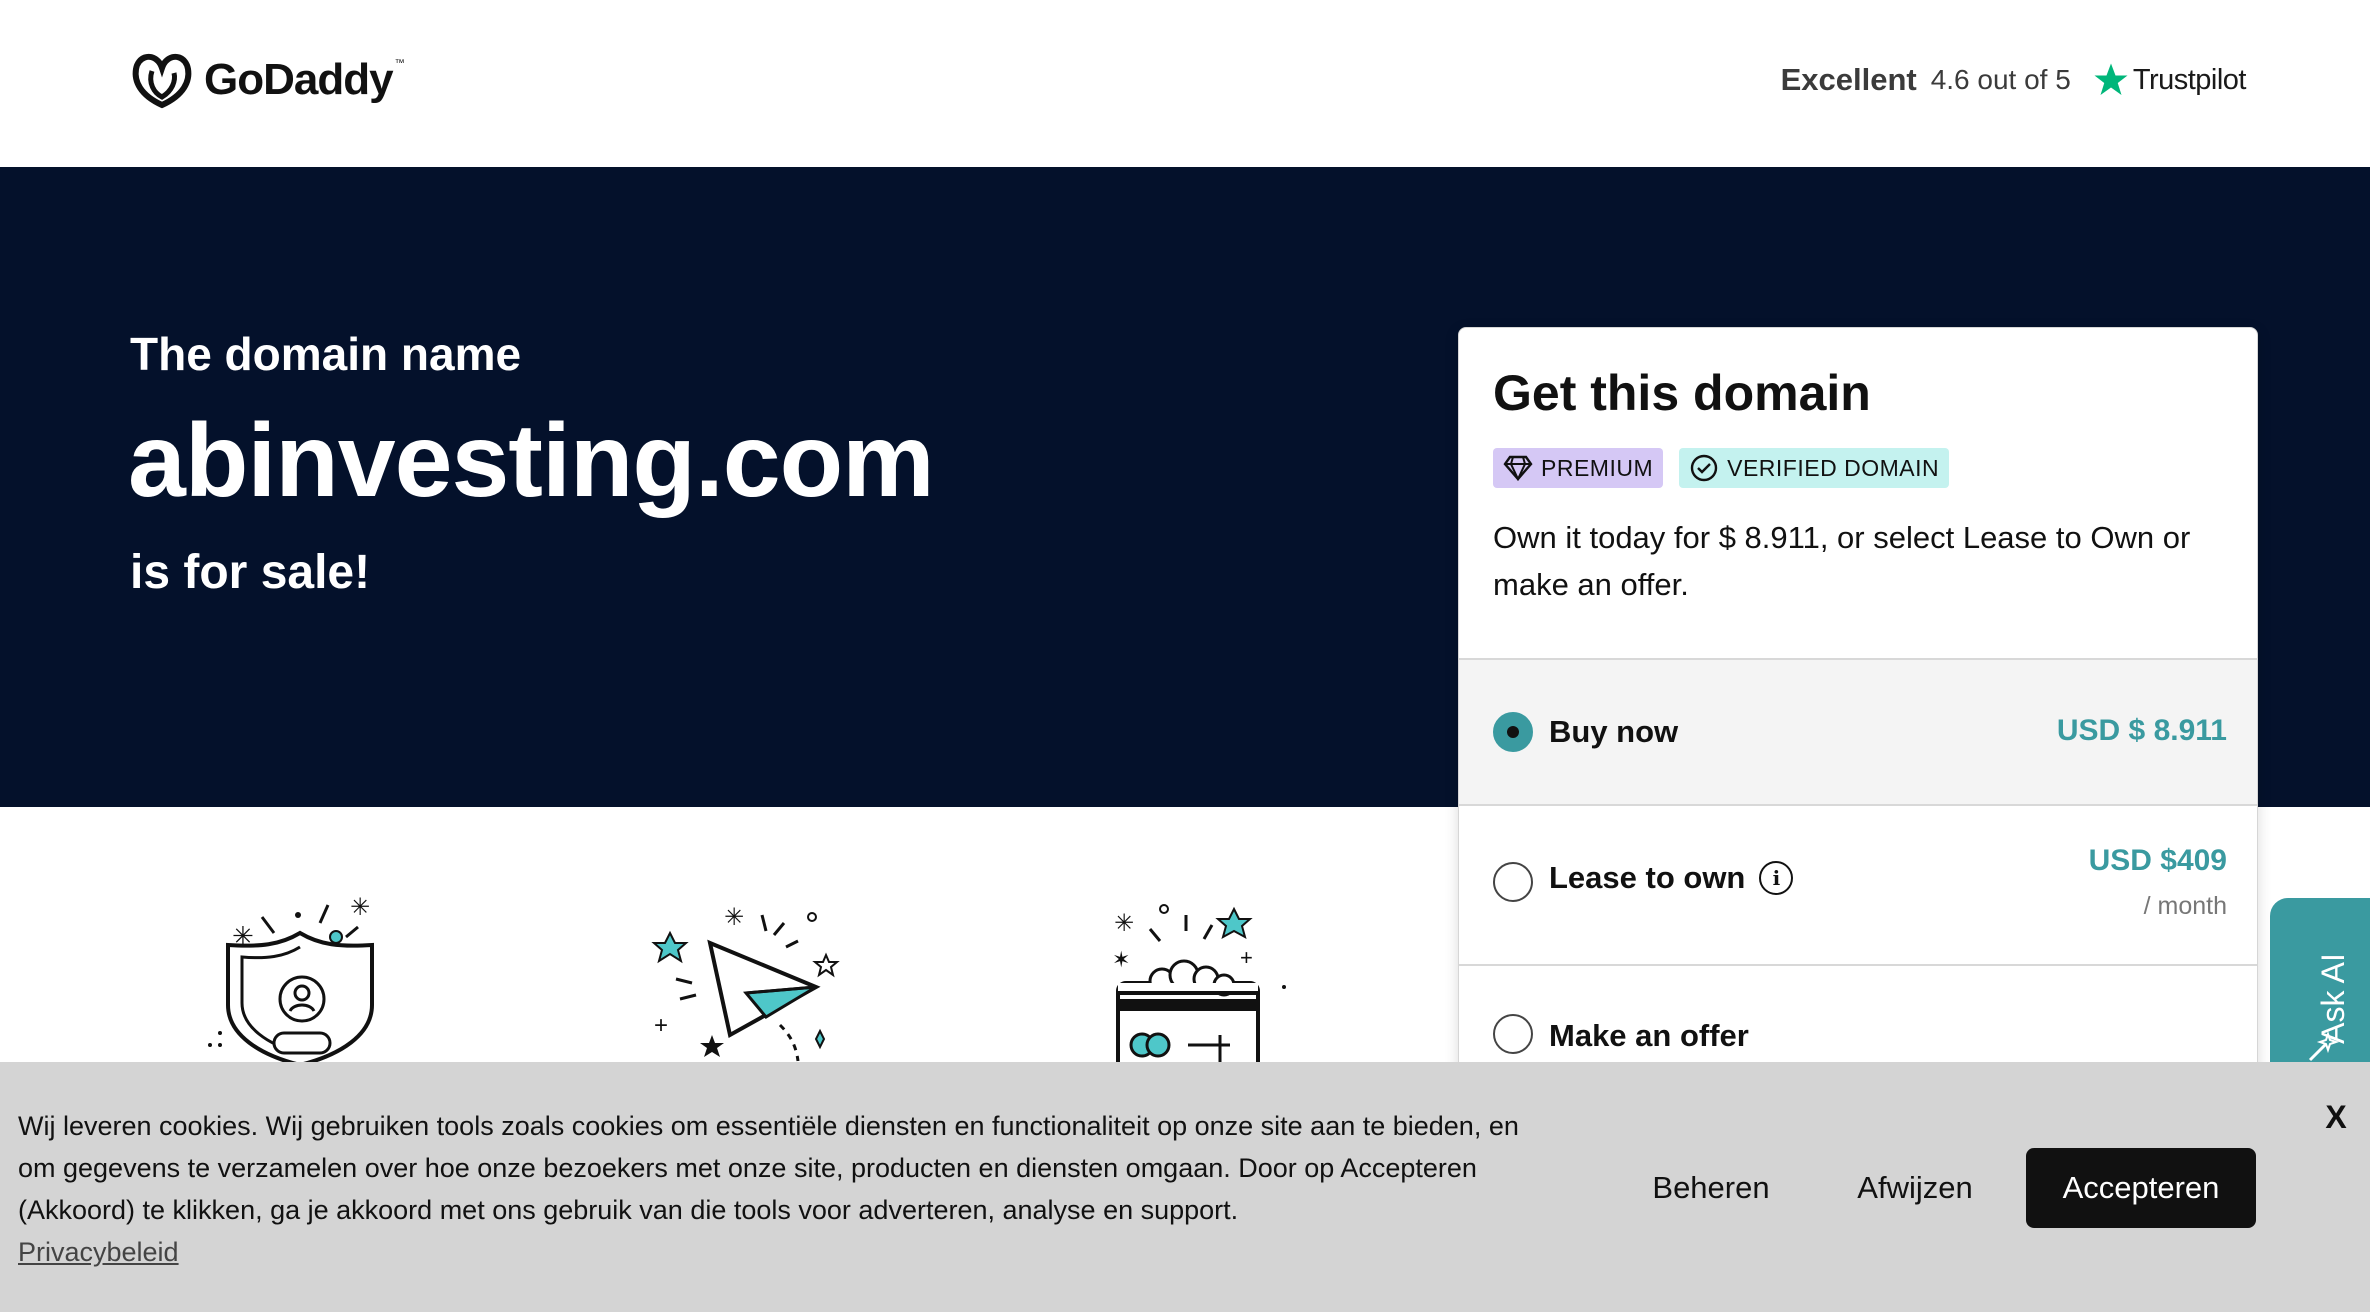 This screenshot has width=2370, height=1312. I want to click on shield-user-icon: ✳ ✳, so click(300, 981).